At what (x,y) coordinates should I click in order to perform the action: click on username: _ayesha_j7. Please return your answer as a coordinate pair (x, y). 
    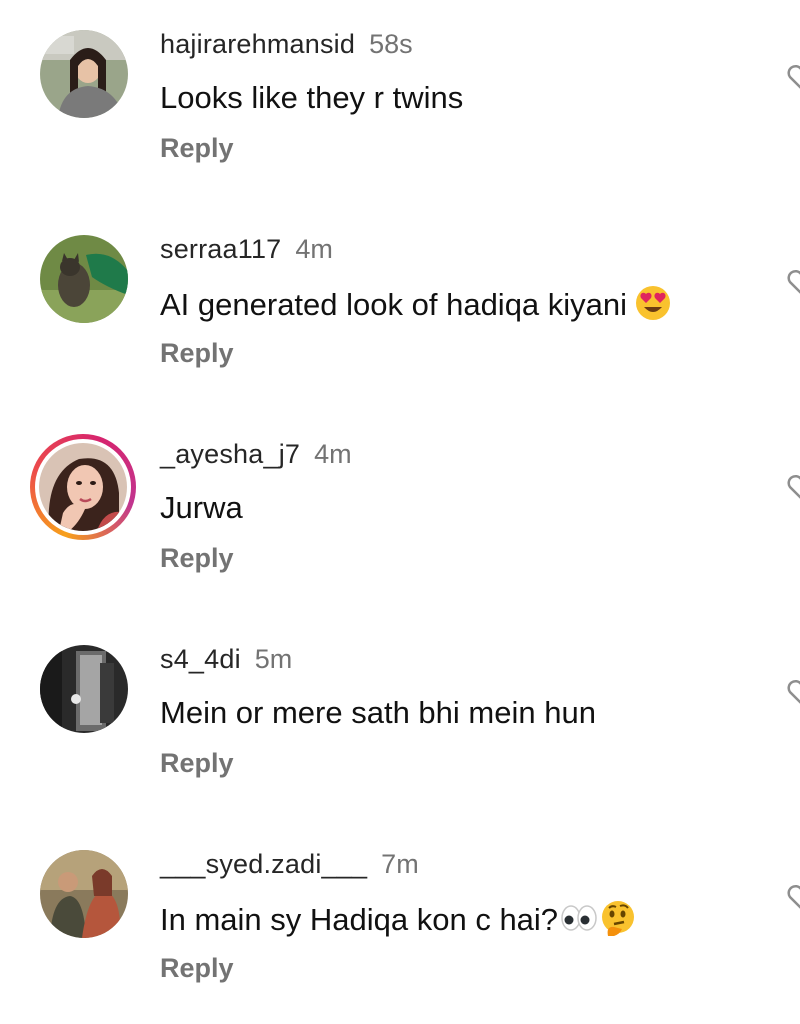
    Looking at the image, I should click on (230, 454).